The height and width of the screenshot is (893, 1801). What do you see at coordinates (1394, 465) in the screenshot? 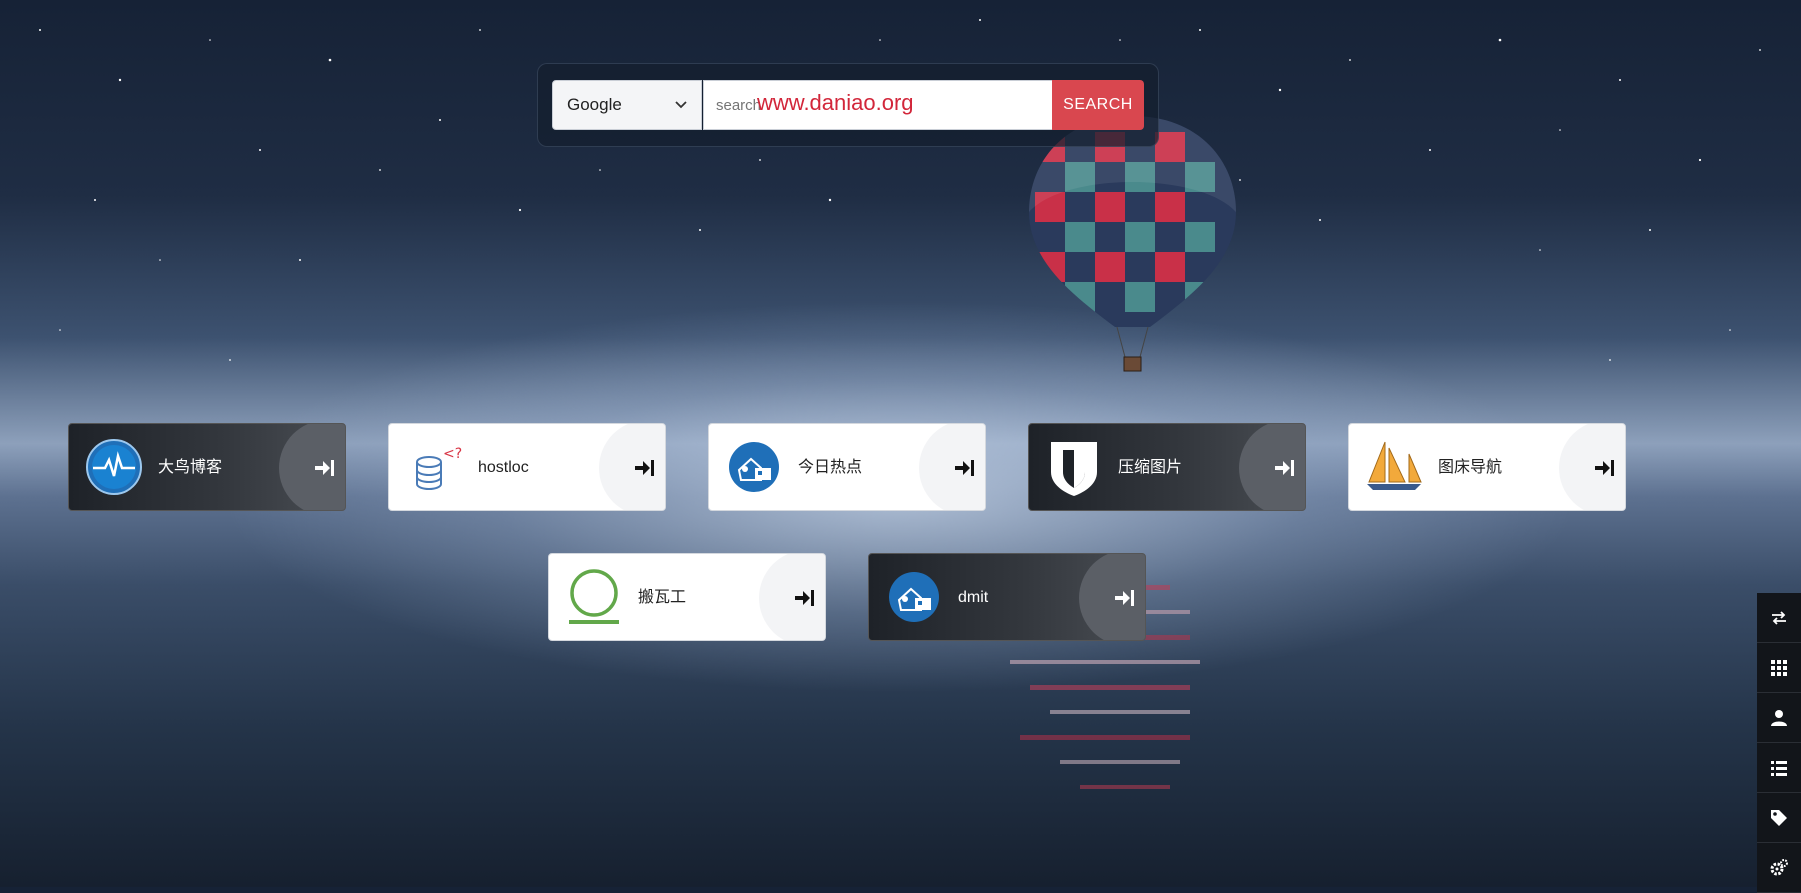
I see `sailboat-icon` at bounding box center [1394, 465].